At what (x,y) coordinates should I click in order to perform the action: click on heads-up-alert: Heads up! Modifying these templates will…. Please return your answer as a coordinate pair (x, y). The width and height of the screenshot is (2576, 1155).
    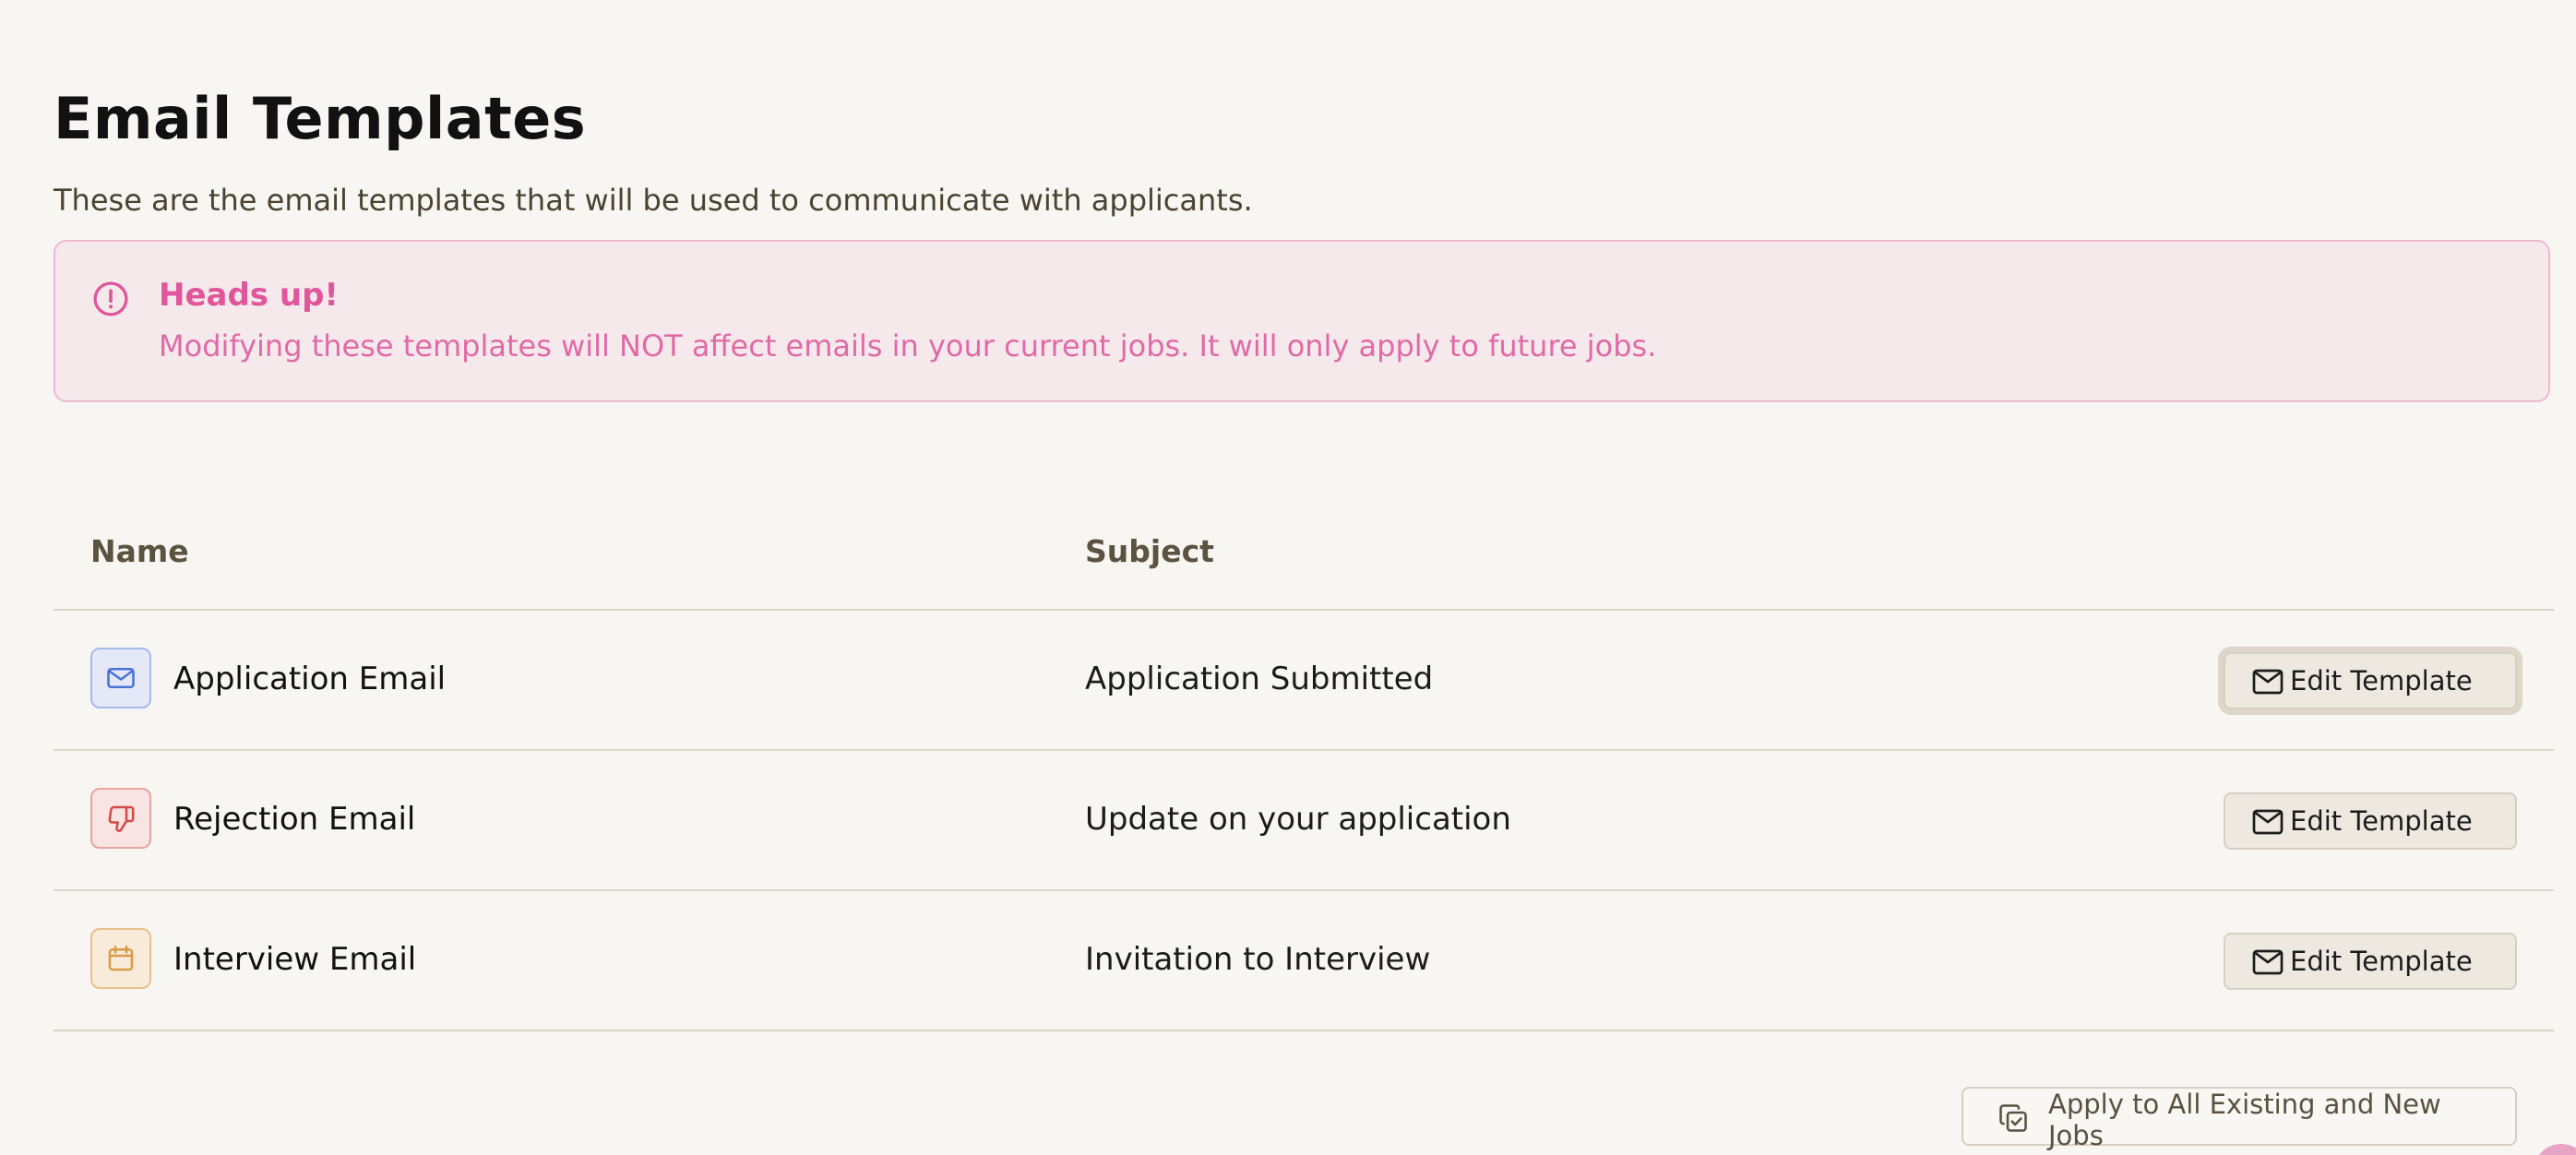
    Looking at the image, I should click on (1302, 321).